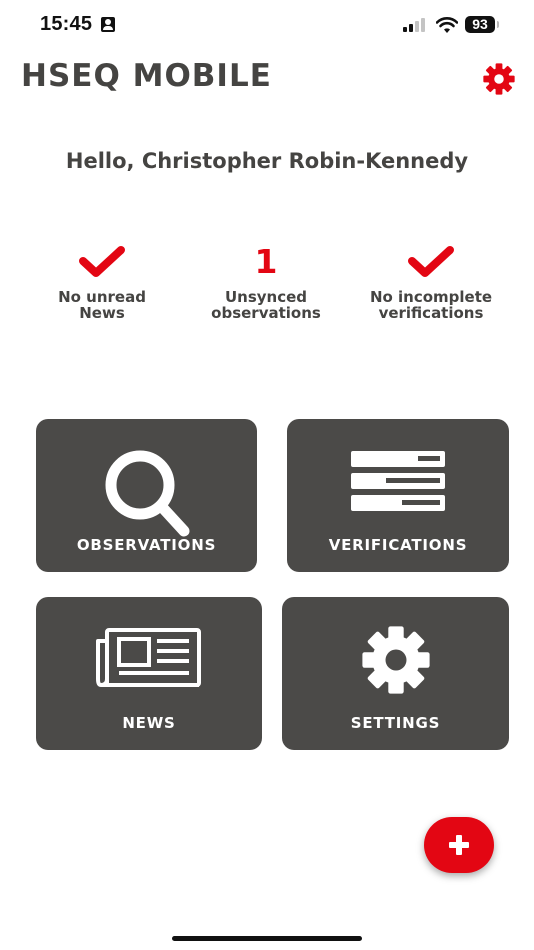 The image size is (534, 950). I want to click on unsynced-count: 1, so click(266, 261).